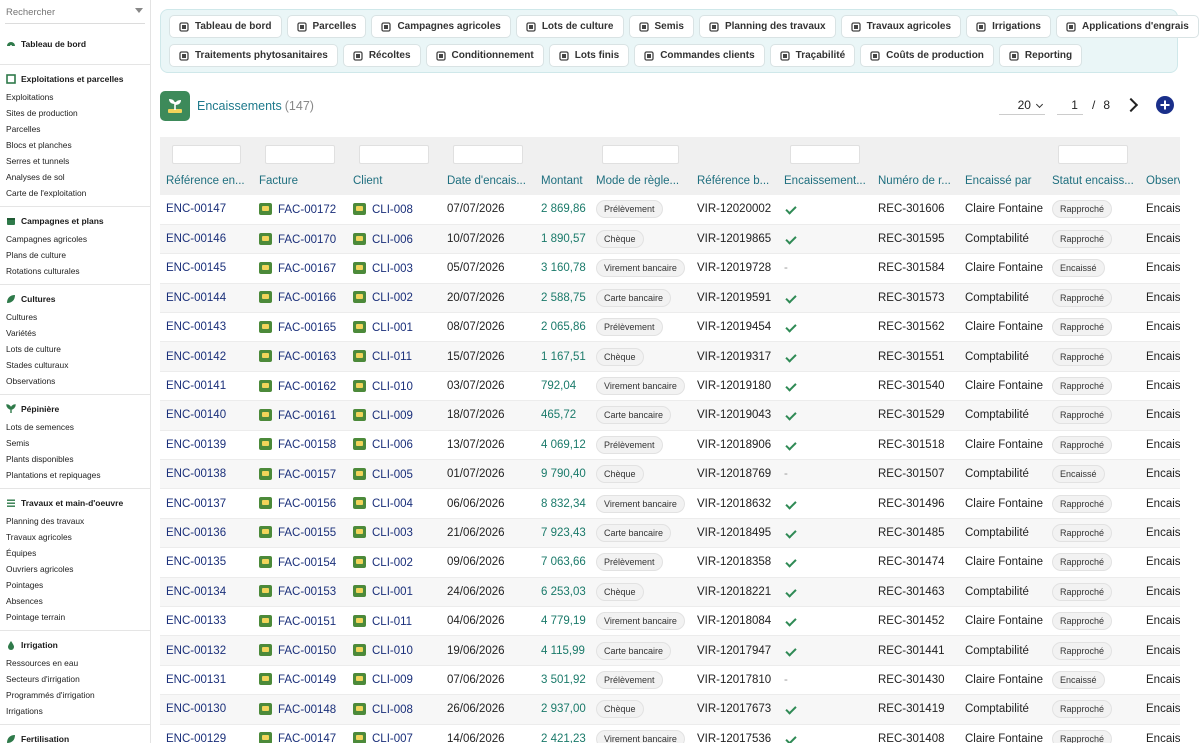  I want to click on invoice-link: FAC-00147, so click(307, 738).